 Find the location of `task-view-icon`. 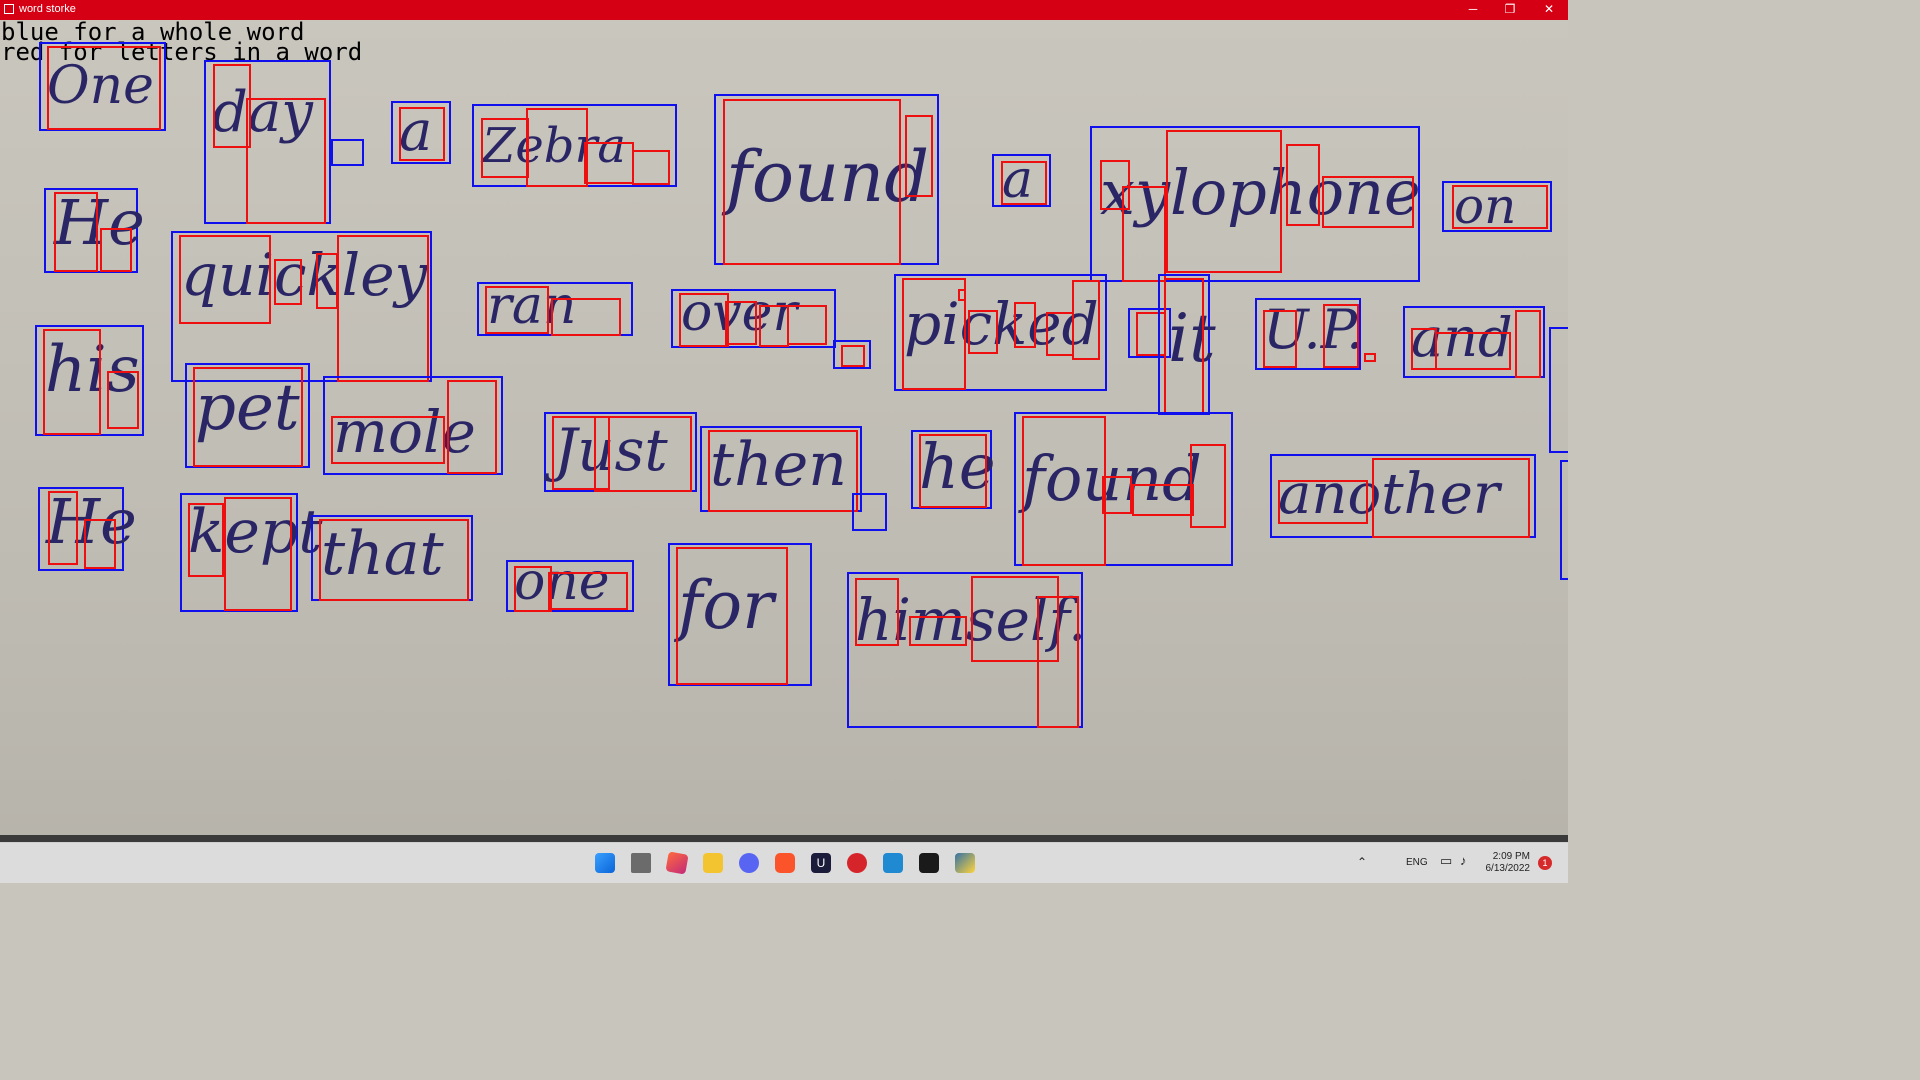

task-view-icon is located at coordinates (641, 863).